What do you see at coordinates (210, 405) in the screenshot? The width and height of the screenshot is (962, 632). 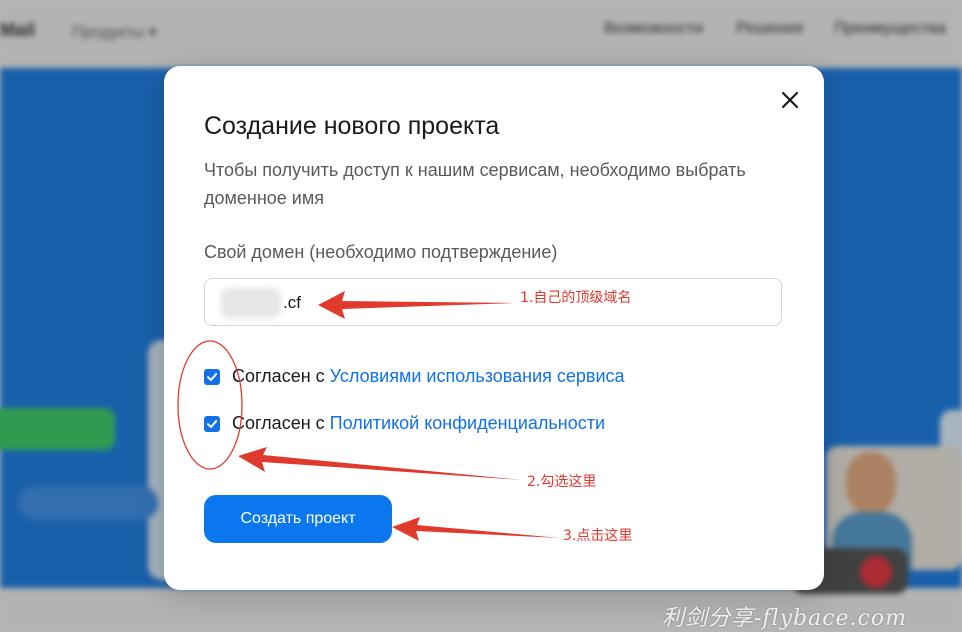 I see `annotation-circle-checkboxes` at bounding box center [210, 405].